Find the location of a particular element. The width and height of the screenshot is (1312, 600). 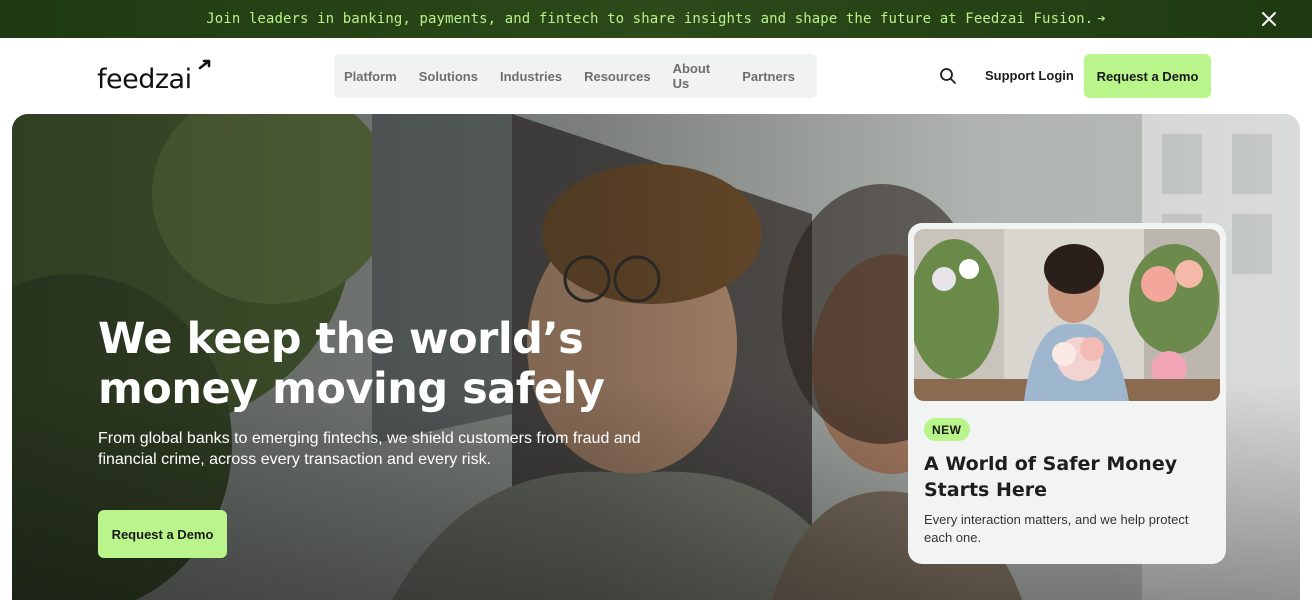

menu-item-resources: Resources is located at coordinates (617, 76).